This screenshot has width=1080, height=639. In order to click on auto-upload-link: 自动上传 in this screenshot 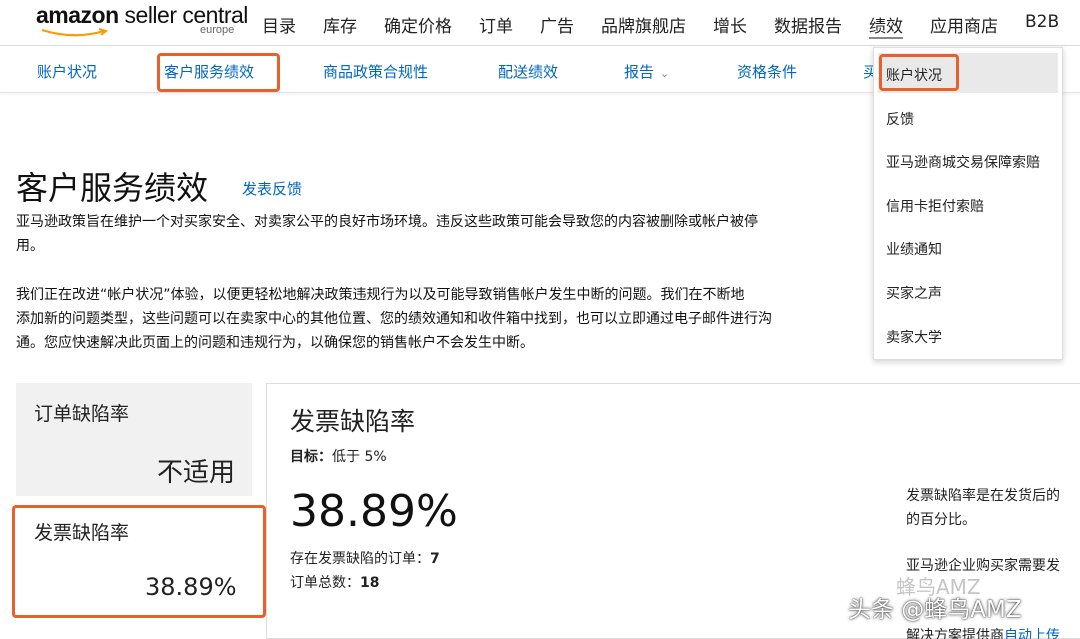, I will do `click(1032, 633)`.